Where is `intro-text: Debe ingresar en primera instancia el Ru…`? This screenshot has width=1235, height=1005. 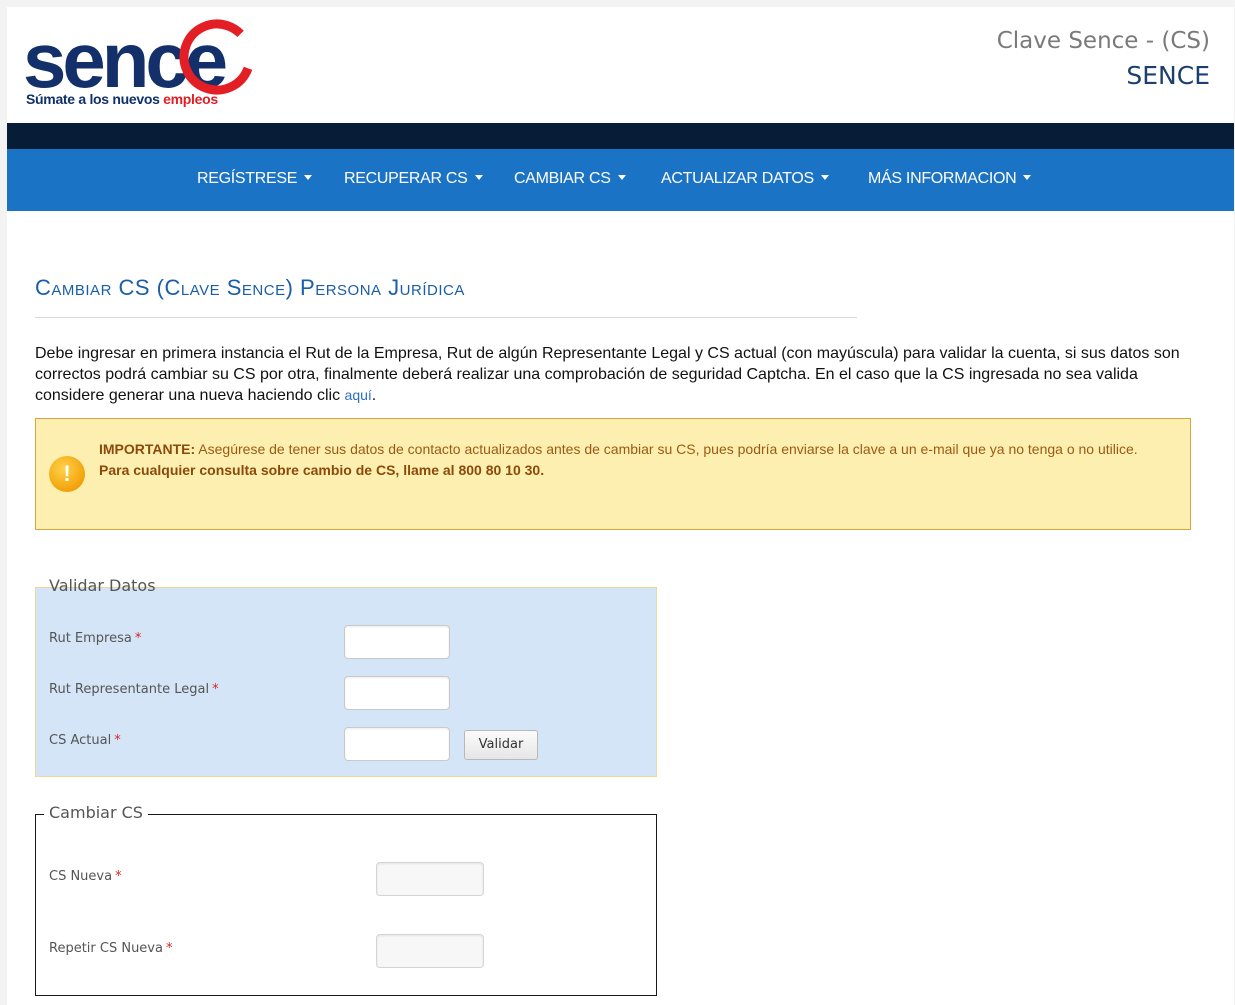 intro-text: Debe ingresar en primera instancia el Ru… is located at coordinates (615, 374).